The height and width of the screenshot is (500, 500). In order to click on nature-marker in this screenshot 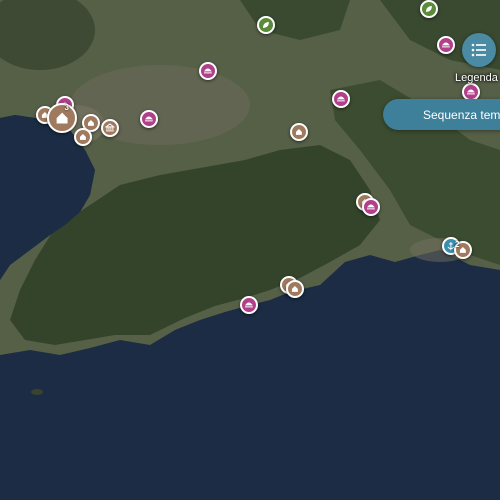, I will do `click(429, 9)`.